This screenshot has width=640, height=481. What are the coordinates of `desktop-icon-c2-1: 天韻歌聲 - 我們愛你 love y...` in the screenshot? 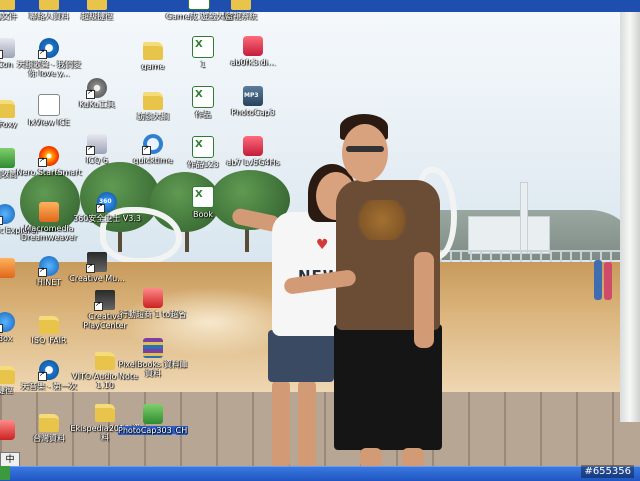 It's located at (49, 58).